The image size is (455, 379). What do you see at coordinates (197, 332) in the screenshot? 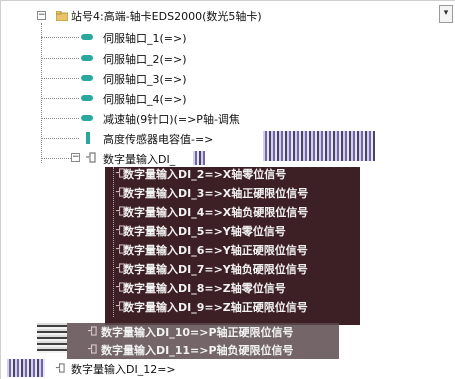
I see `tree-node-label: 数字量输入DI_10=>P轴正硬限位信号` at bounding box center [197, 332].